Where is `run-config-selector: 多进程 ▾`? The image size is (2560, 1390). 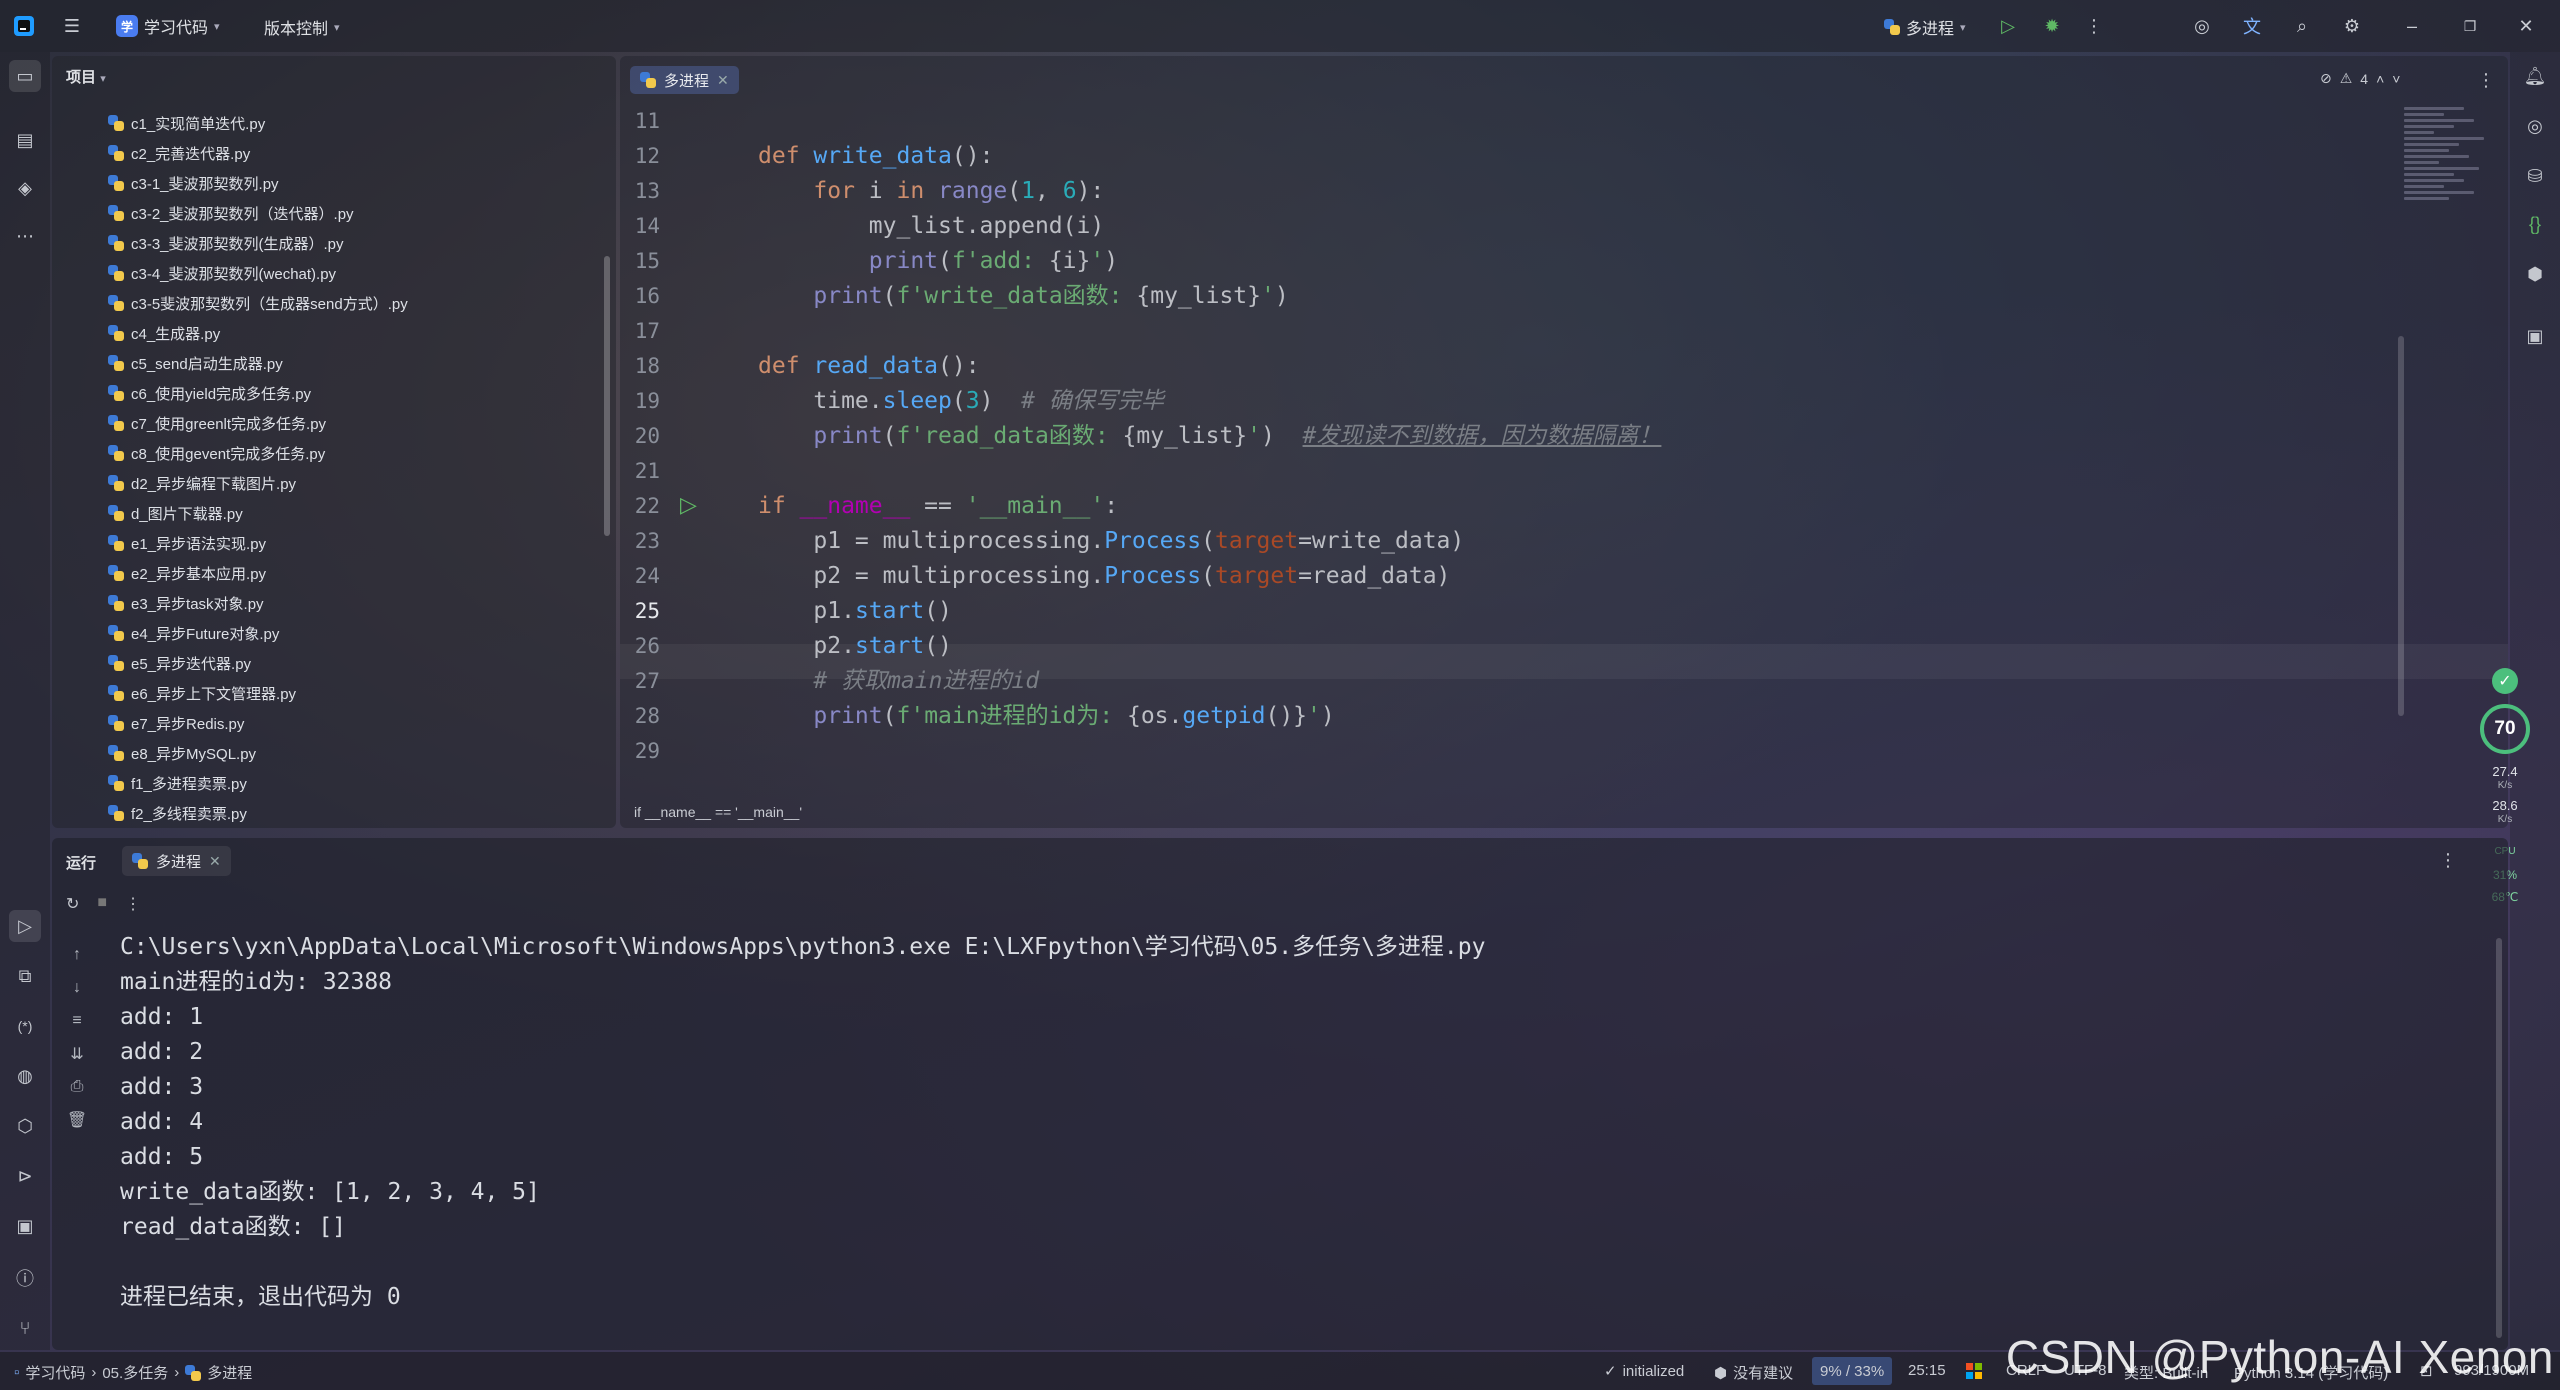 run-config-selector: 多进程 ▾ is located at coordinates (1925, 27).